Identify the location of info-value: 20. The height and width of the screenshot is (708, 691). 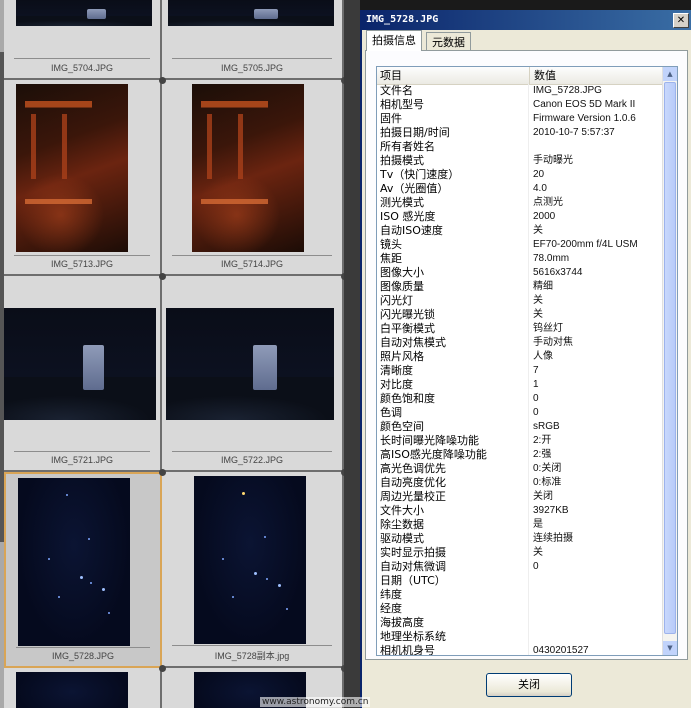
(539, 174).